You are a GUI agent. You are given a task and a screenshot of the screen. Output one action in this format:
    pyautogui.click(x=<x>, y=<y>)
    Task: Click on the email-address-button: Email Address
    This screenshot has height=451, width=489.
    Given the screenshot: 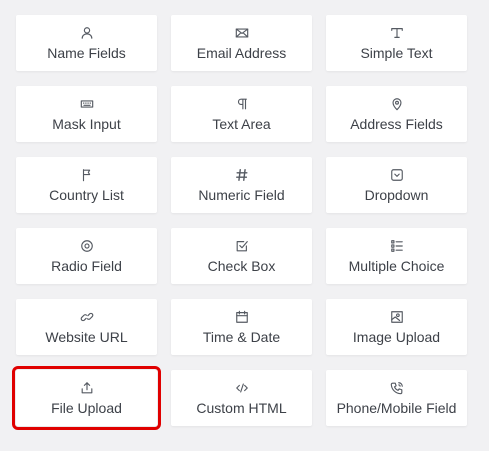 What is the action you would take?
    pyautogui.click(x=241, y=43)
    